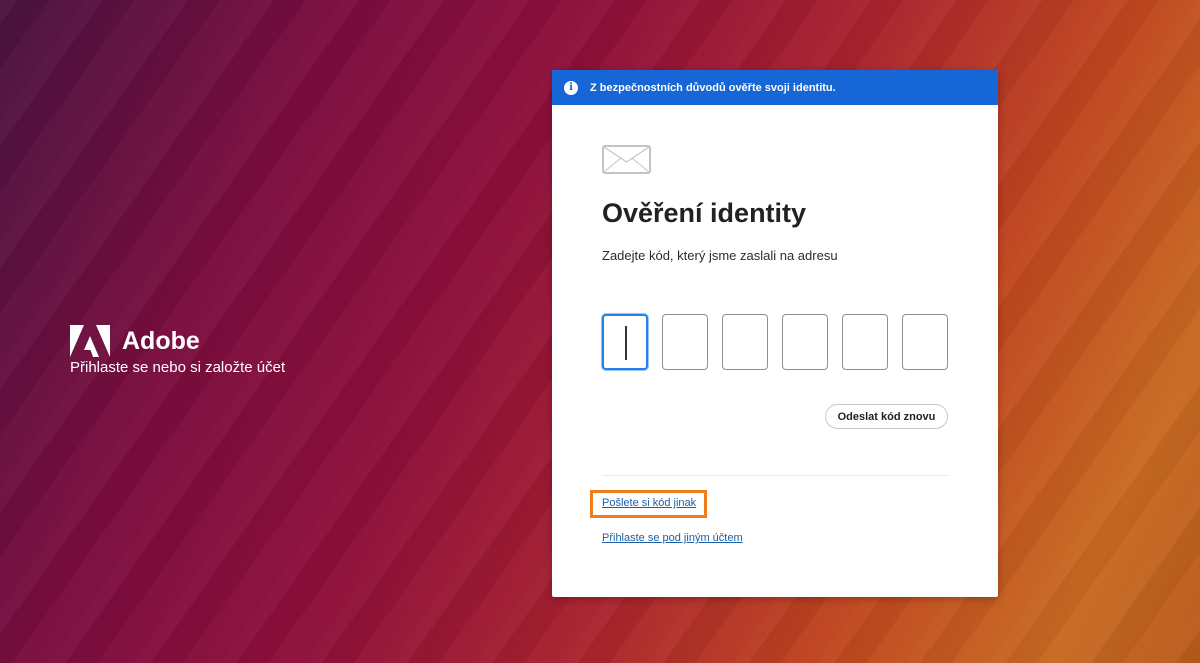 The width and height of the screenshot is (1200, 663). Describe the element at coordinates (571, 87) in the screenshot. I see `info-icon: i` at that location.